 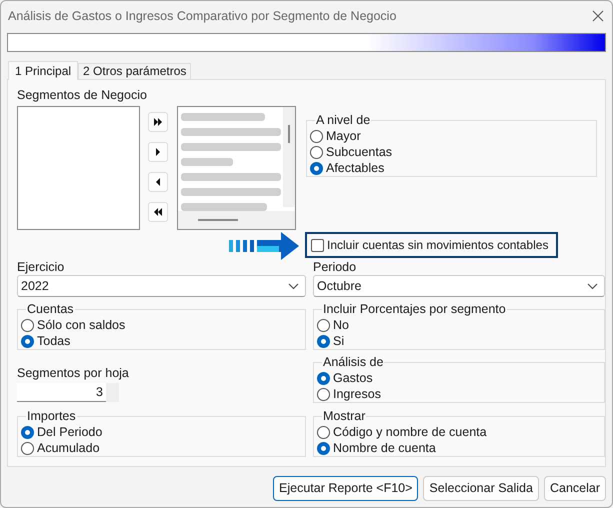 What do you see at coordinates (60, 448) in the screenshot?
I see `radio-option: Acumulado` at bounding box center [60, 448].